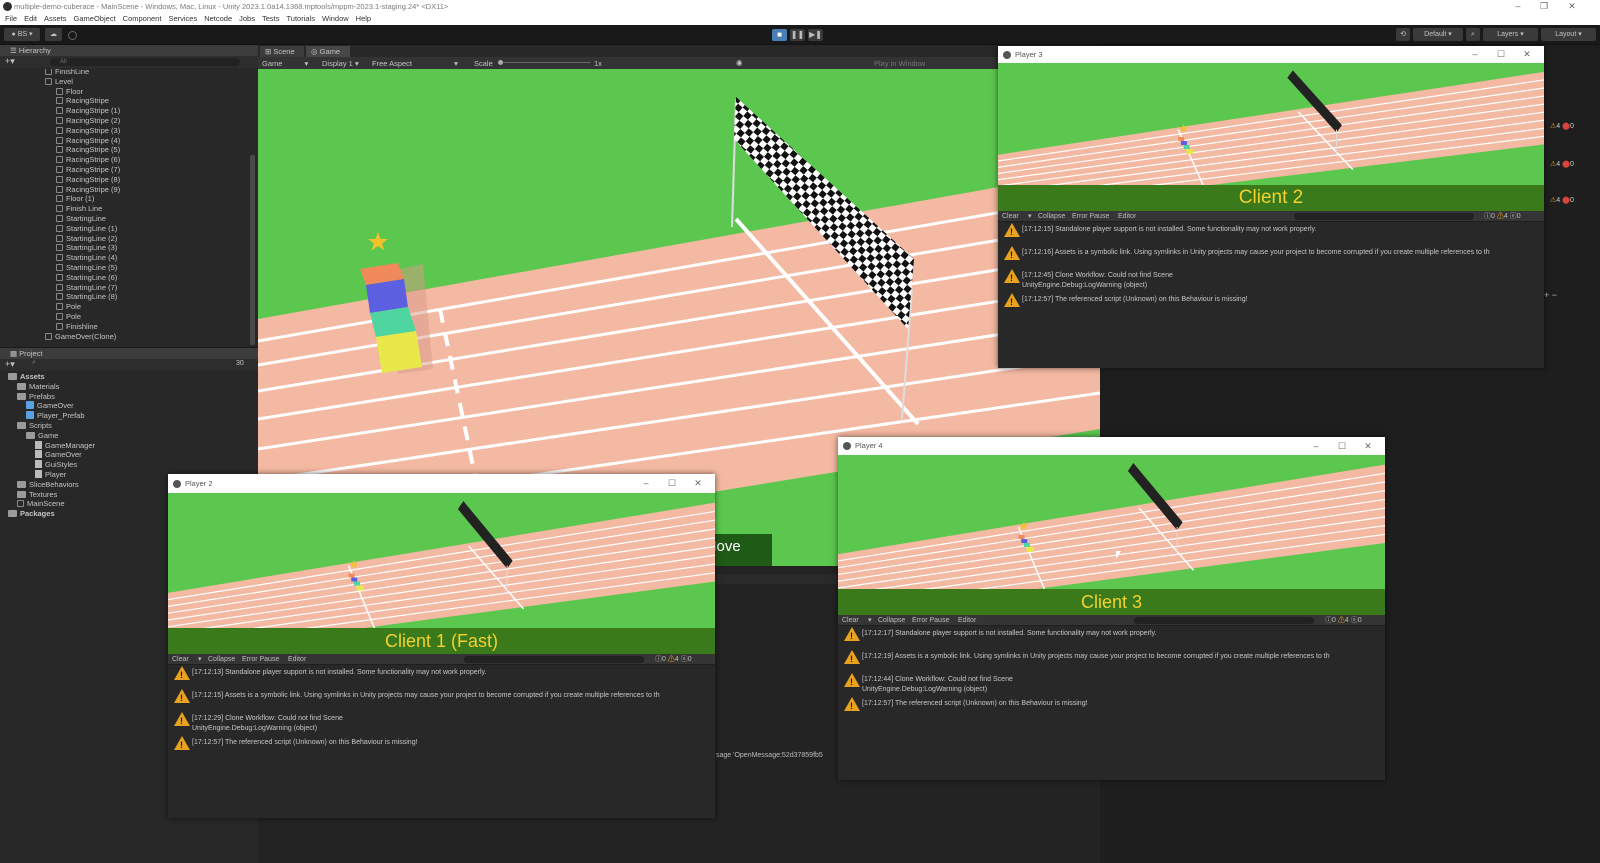 Image resolution: width=1600 pixels, height=863 pixels. Describe the element at coordinates (50, 475) in the screenshot. I see `project-item: Player` at that location.